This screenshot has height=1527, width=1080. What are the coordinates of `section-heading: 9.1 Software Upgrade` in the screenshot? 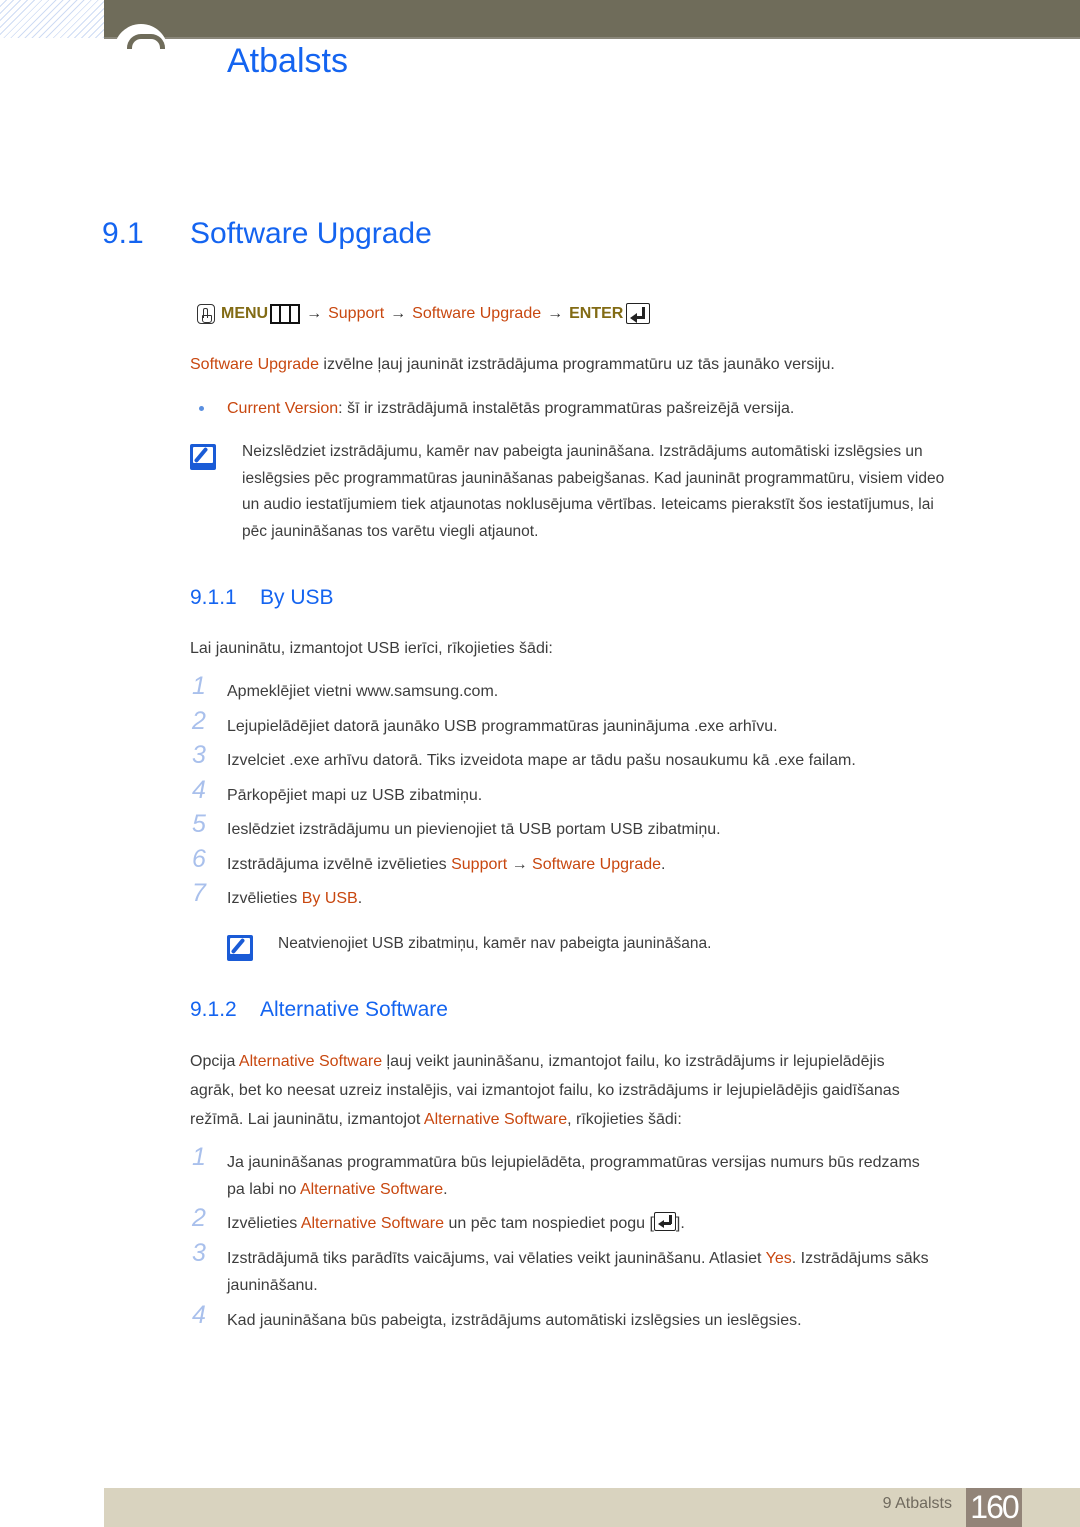 It's located at (267, 234).